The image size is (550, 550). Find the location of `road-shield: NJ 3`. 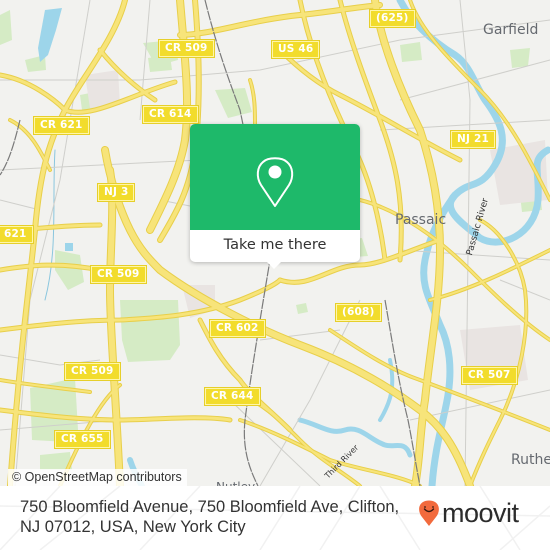

road-shield: NJ 3 is located at coordinates (116, 192).